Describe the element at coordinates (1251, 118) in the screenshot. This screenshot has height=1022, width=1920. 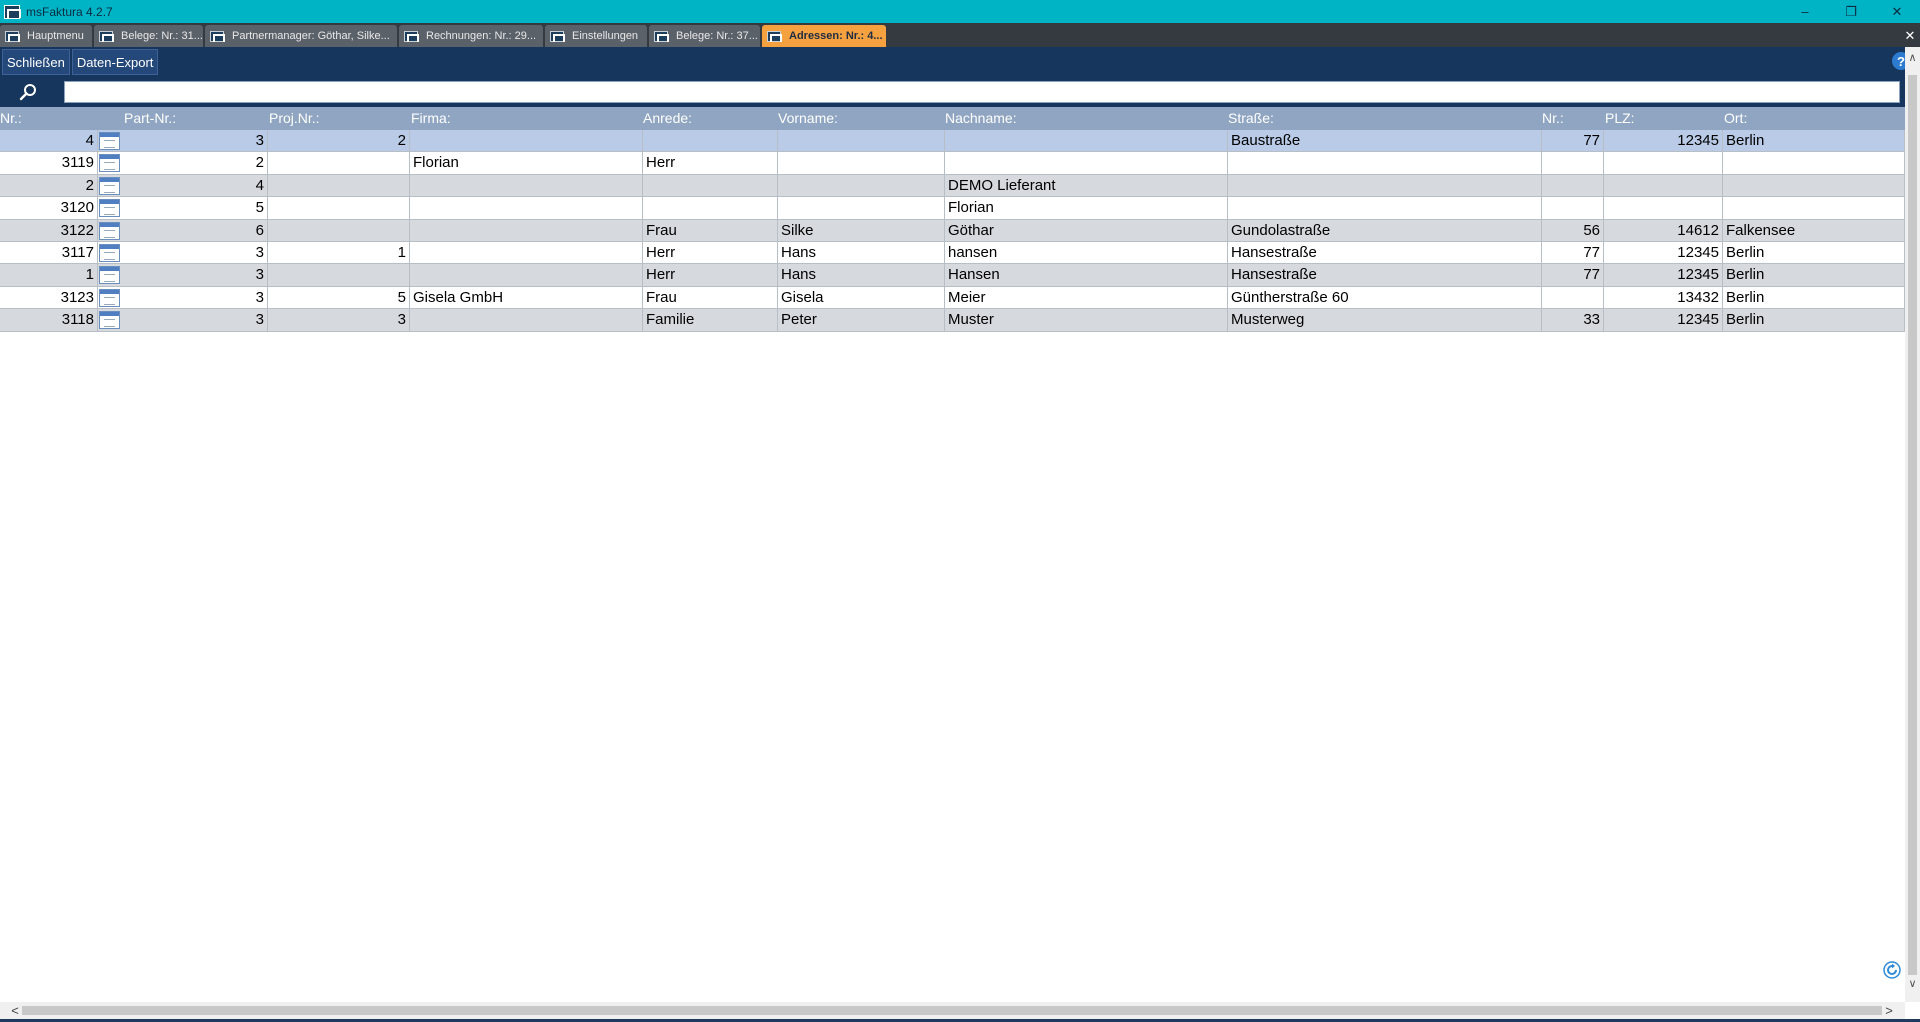
I see `column-header-strasse: Straße:` at that location.